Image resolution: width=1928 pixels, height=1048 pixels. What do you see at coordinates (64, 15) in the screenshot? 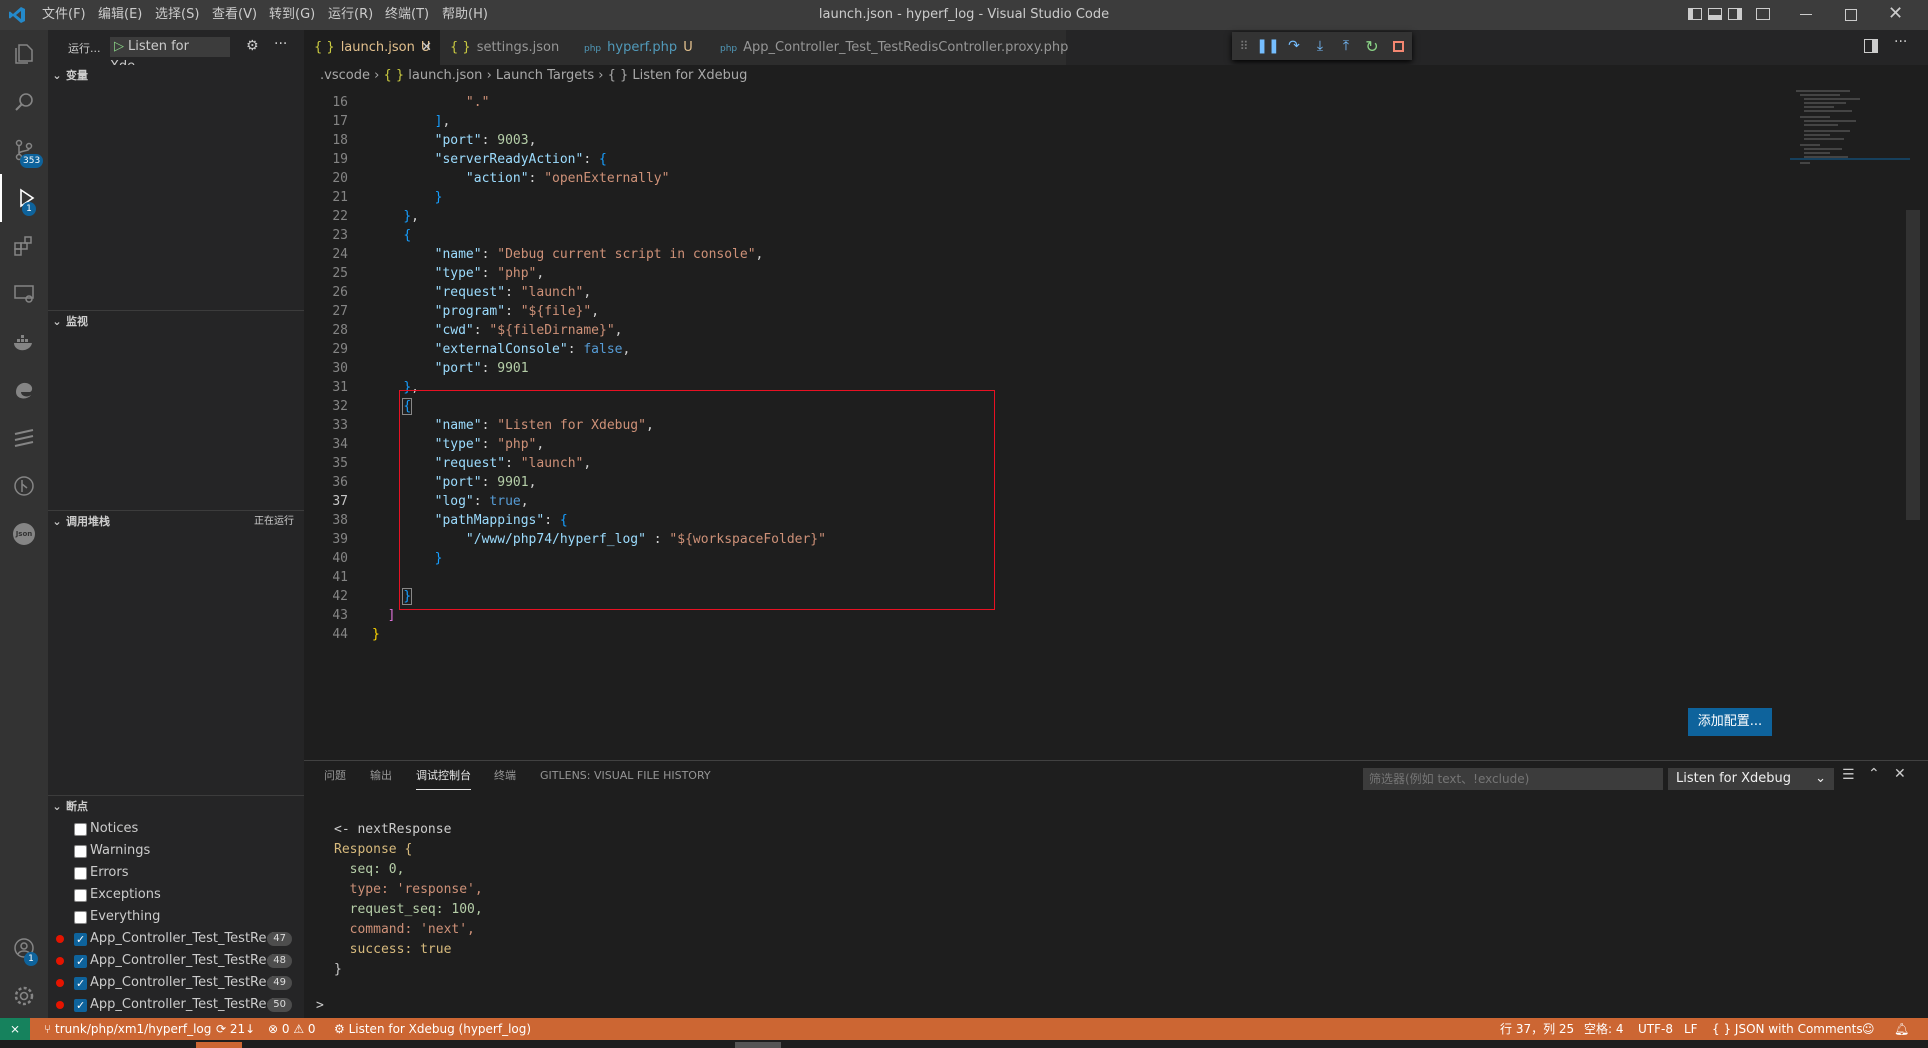
I see `menu-file: 文件(F)` at bounding box center [64, 15].